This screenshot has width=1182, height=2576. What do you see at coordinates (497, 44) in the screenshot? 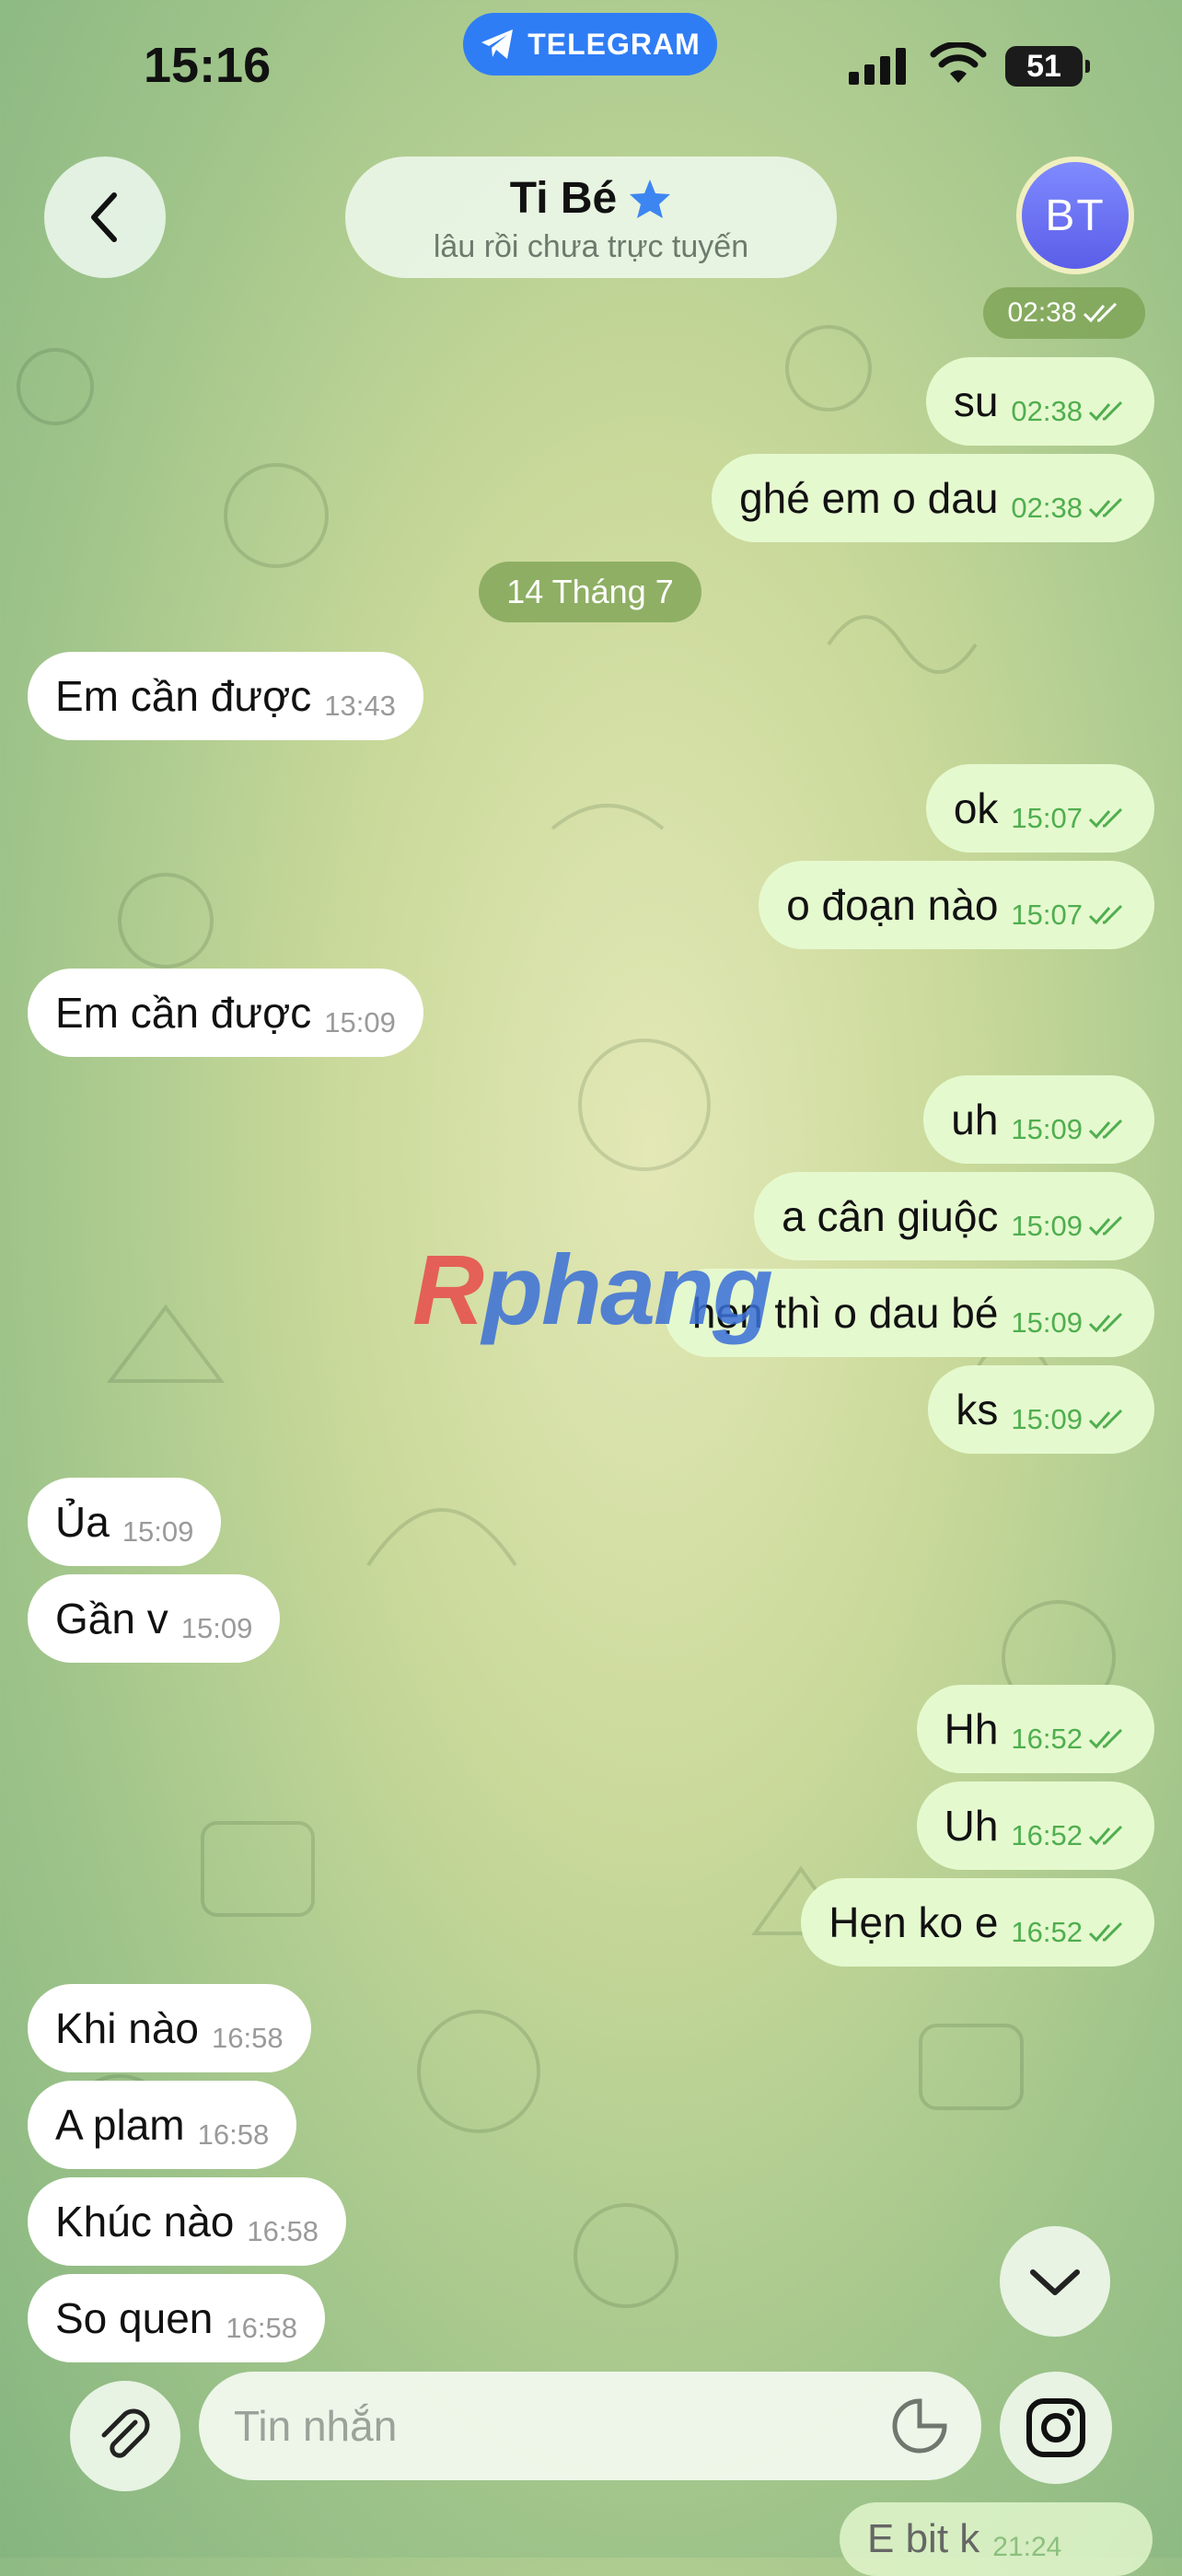
I see `telegram-plane-icon` at bounding box center [497, 44].